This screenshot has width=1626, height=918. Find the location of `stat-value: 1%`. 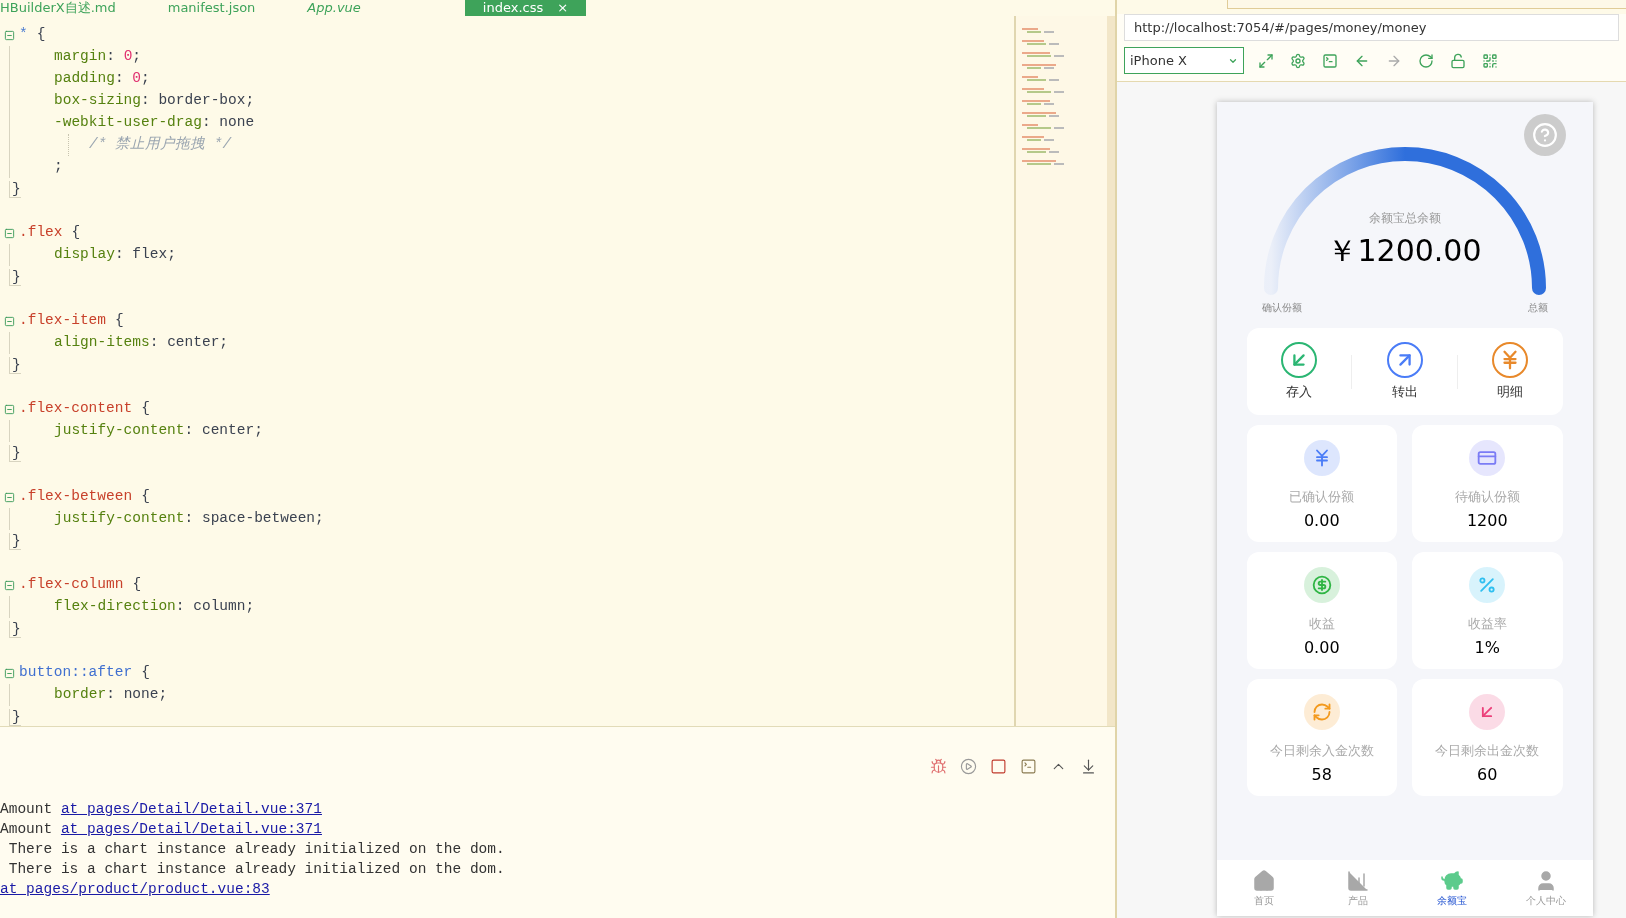

stat-value: 1% is located at coordinates (1487, 647).